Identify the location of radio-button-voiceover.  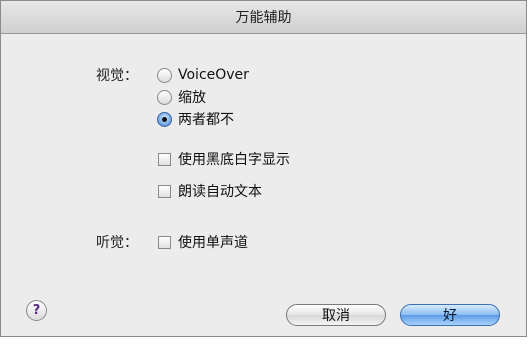
(164, 75).